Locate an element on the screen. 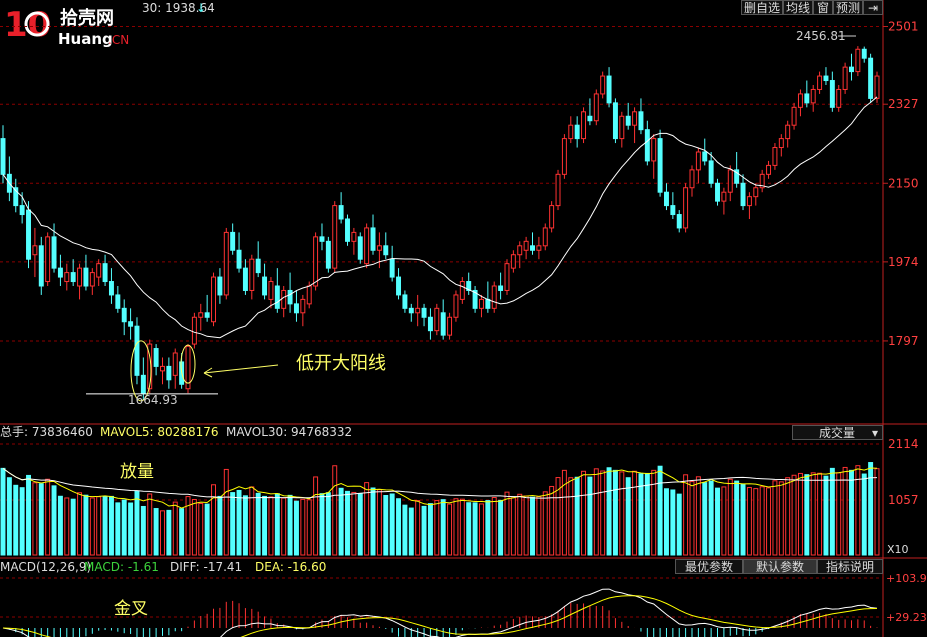 The image size is (927, 637). forecast-button: 预测 is located at coordinates (848, 7).